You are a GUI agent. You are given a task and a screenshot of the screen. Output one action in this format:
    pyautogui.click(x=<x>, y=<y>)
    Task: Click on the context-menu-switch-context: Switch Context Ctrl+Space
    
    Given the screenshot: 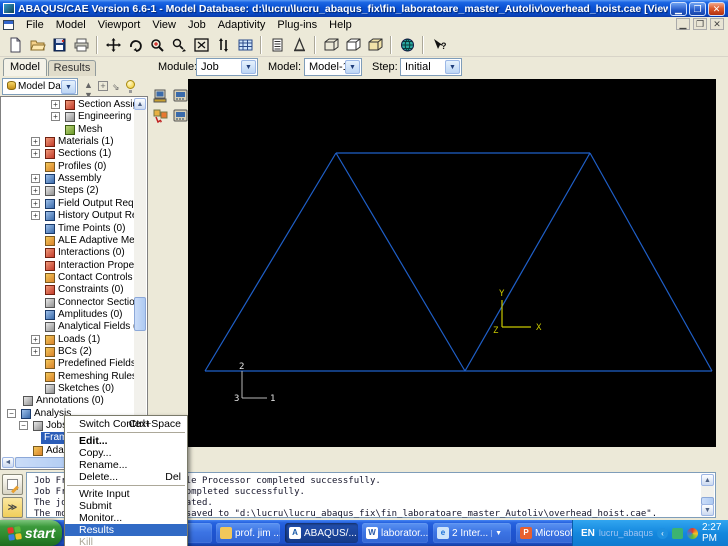 What is the action you would take?
    pyautogui.click(x=126, y=424)
    